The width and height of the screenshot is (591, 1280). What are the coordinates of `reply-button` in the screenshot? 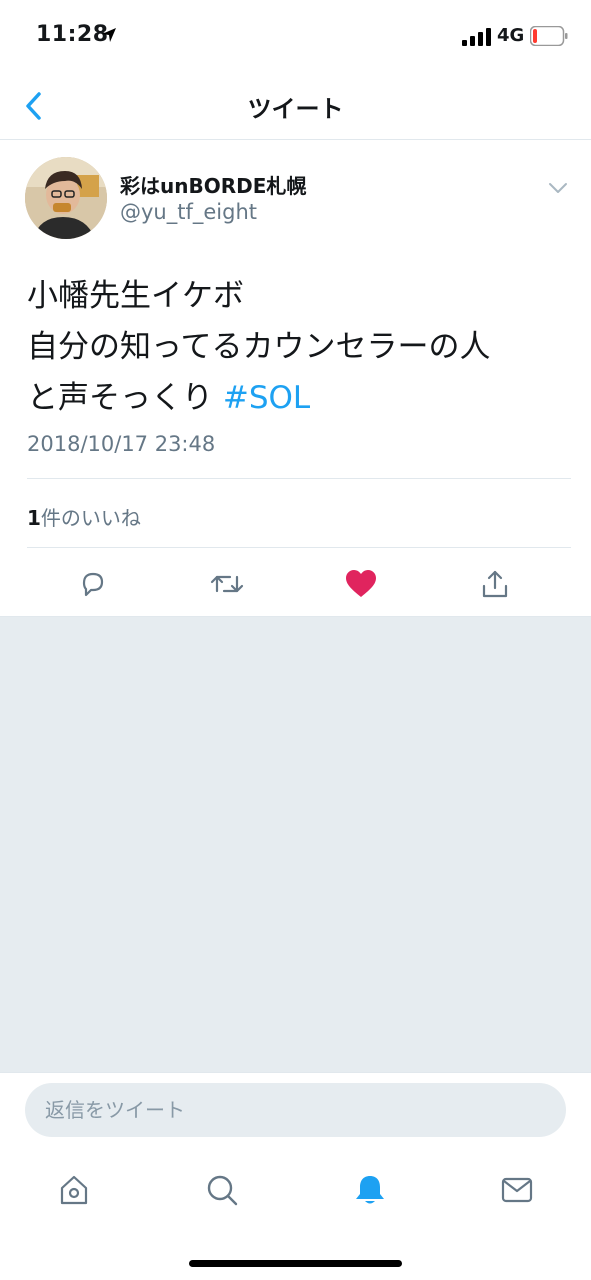 It's located at (93, 584).